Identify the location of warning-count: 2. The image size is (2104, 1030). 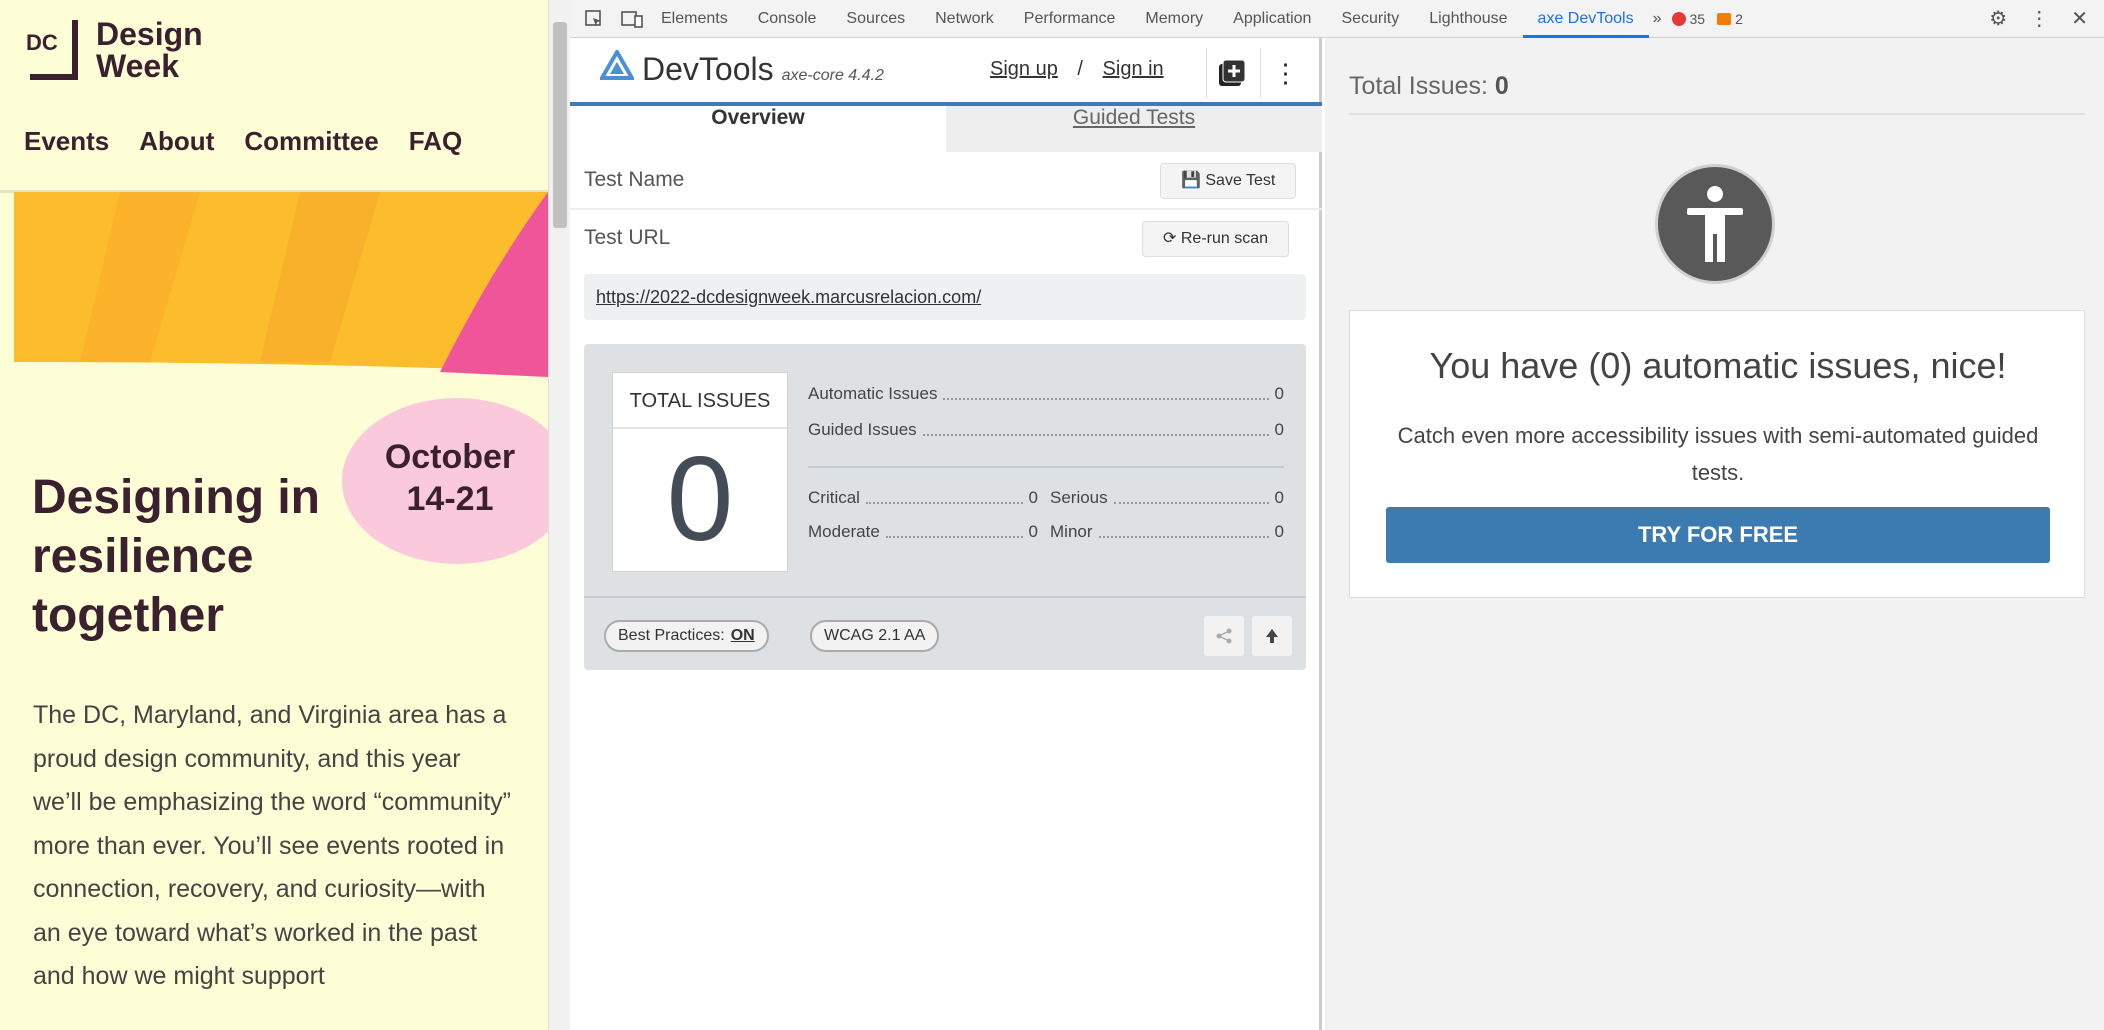
(1739, 18).